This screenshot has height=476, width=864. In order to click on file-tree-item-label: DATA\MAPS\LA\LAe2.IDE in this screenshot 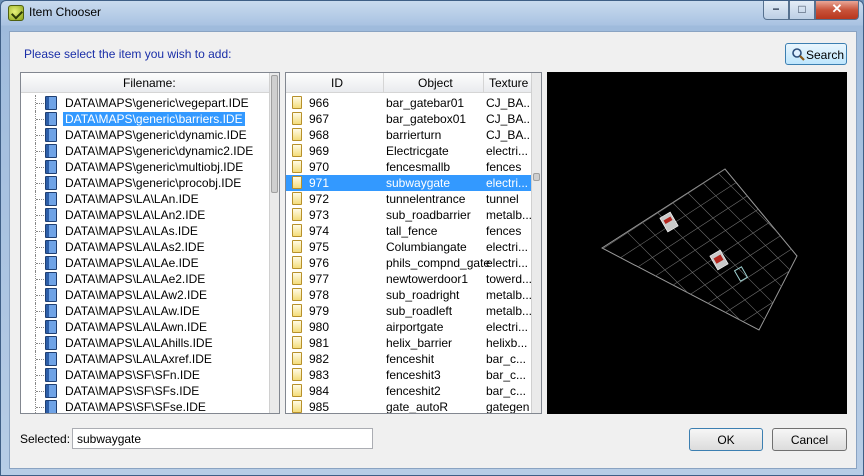, I will do `click(135, 279)`.